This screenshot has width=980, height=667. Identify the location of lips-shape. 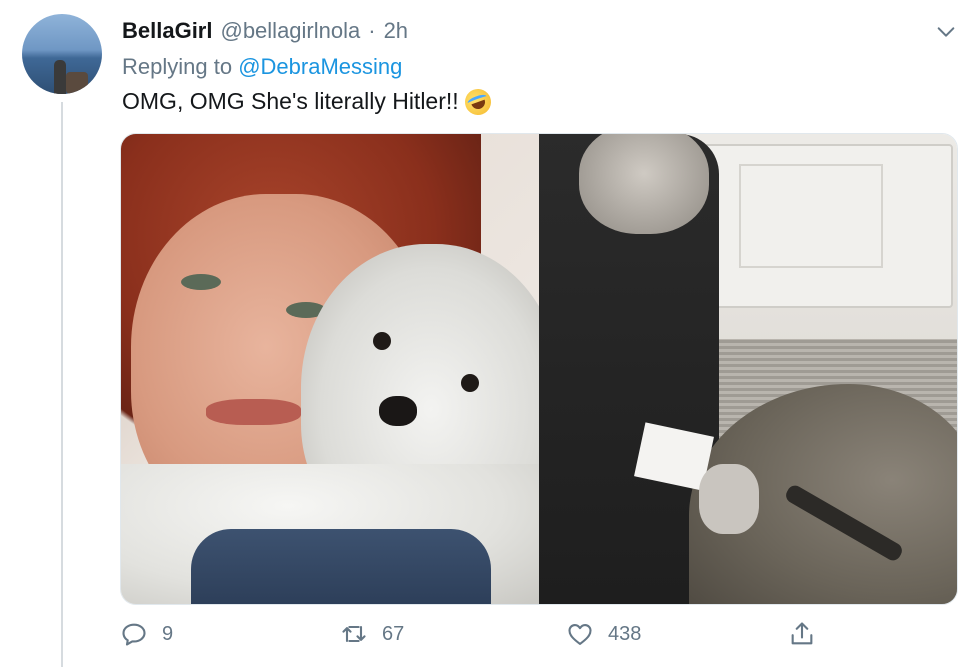
(253, 412).